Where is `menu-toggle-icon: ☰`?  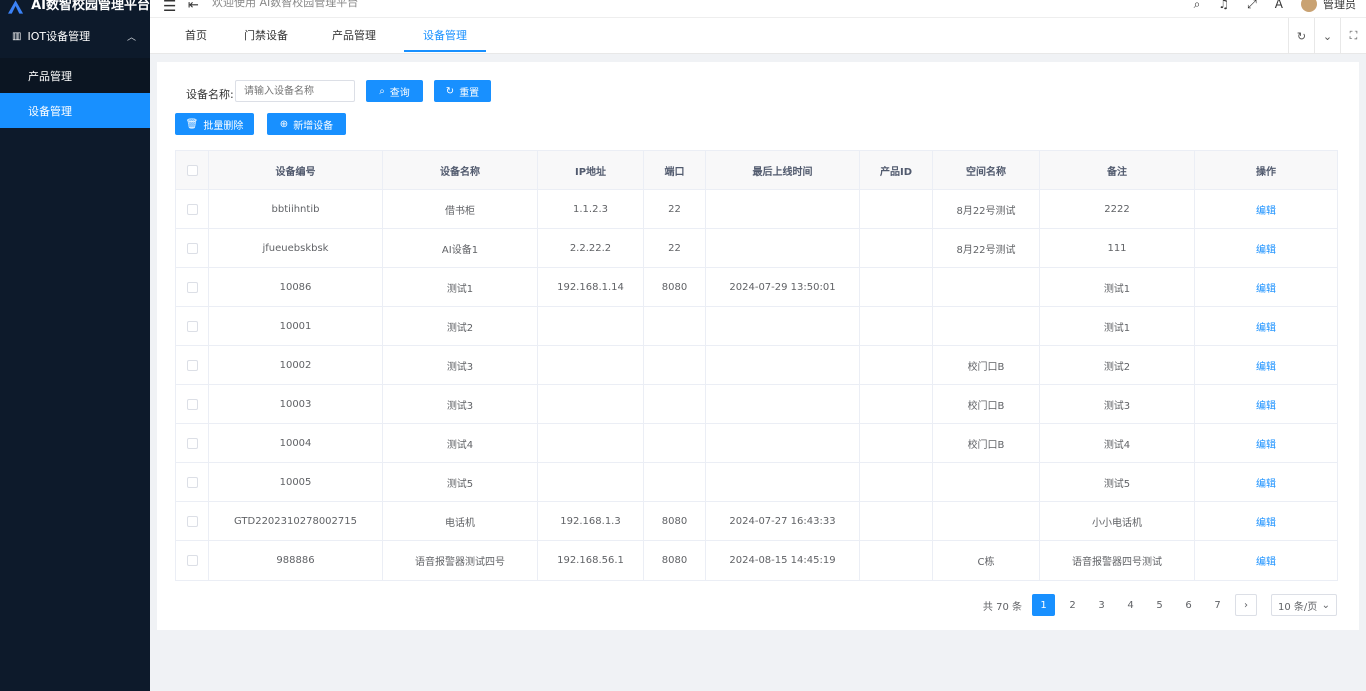 menu-toggle-icon: ☰ is located at coordinates (169, 7).